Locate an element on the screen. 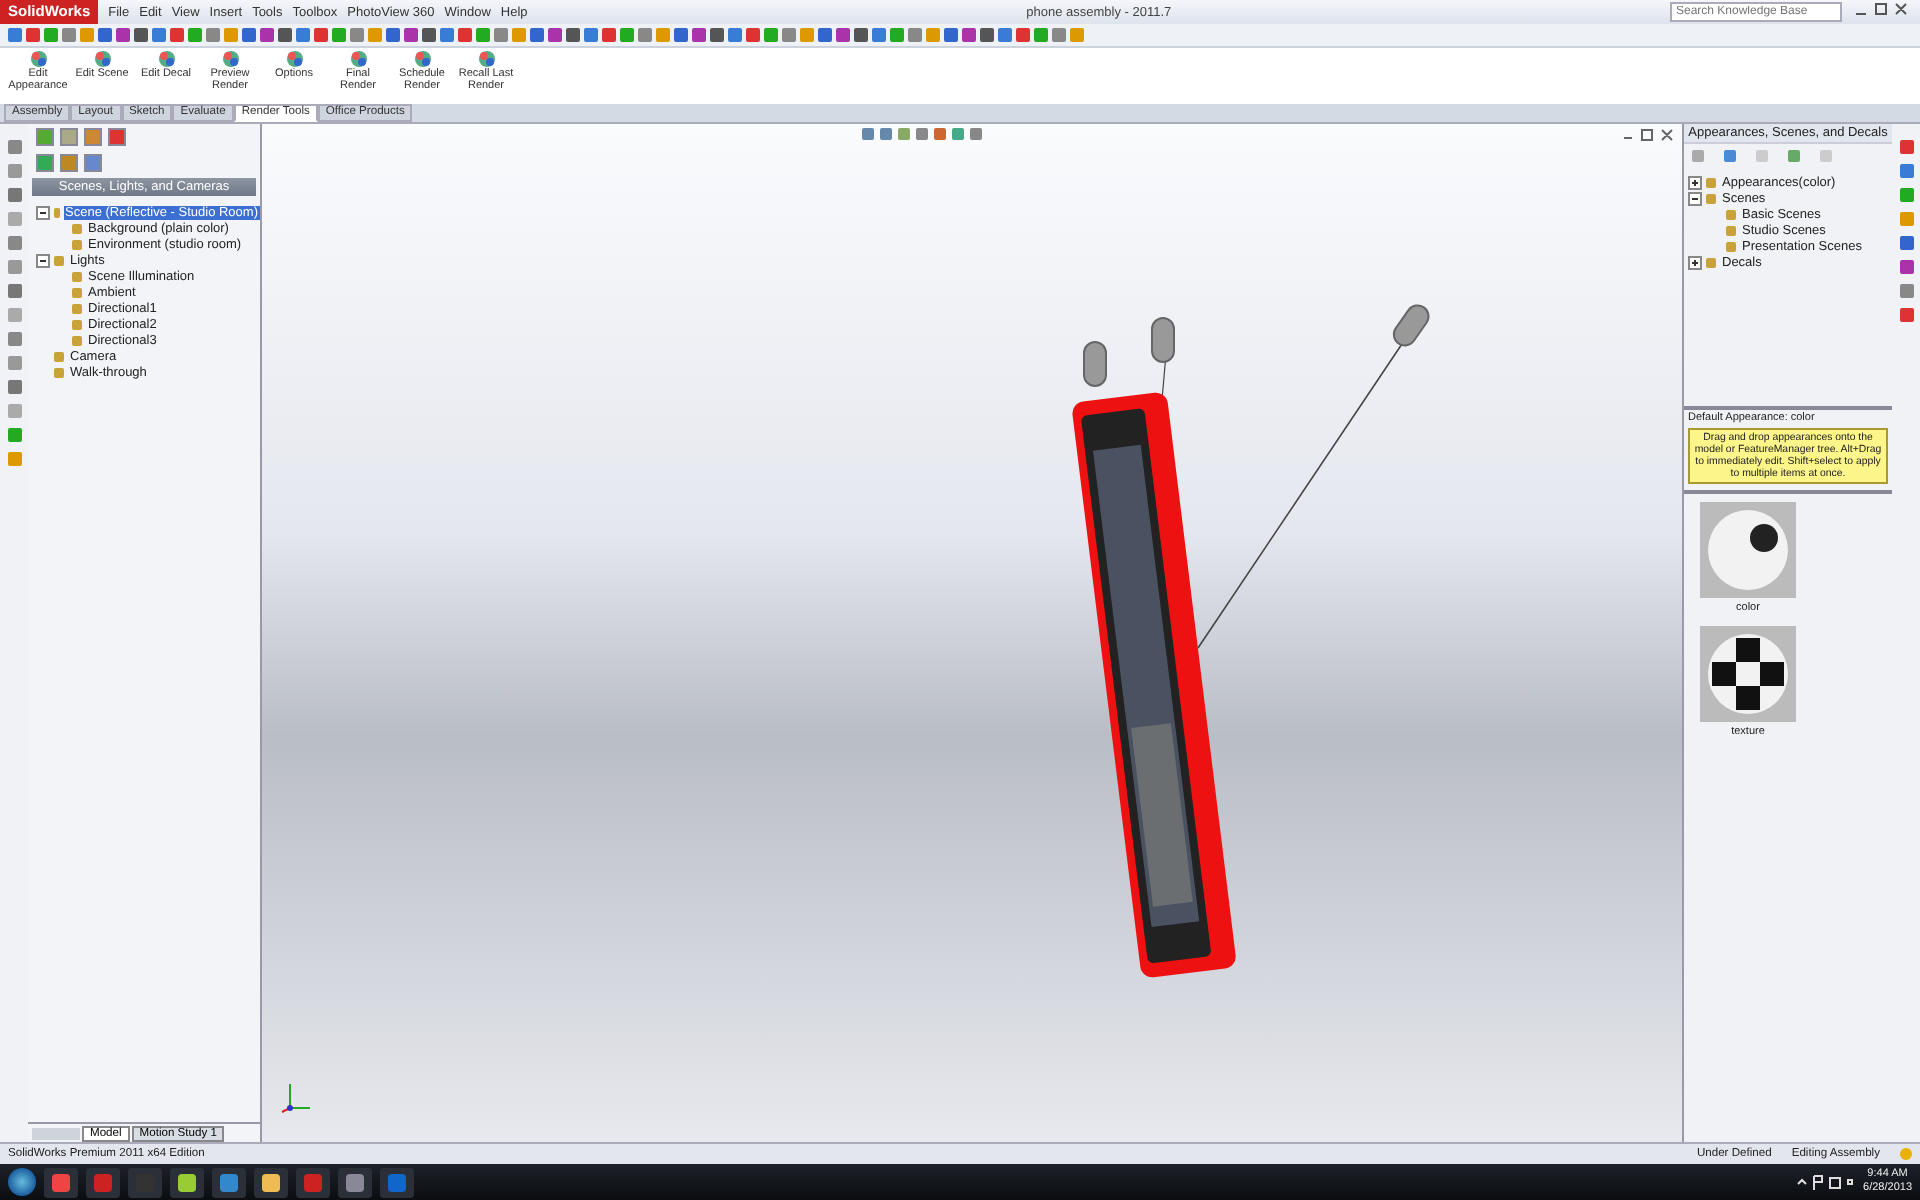 The image size is (1920, 1200). window-controls-icon is located at coordinates (1648, 135).